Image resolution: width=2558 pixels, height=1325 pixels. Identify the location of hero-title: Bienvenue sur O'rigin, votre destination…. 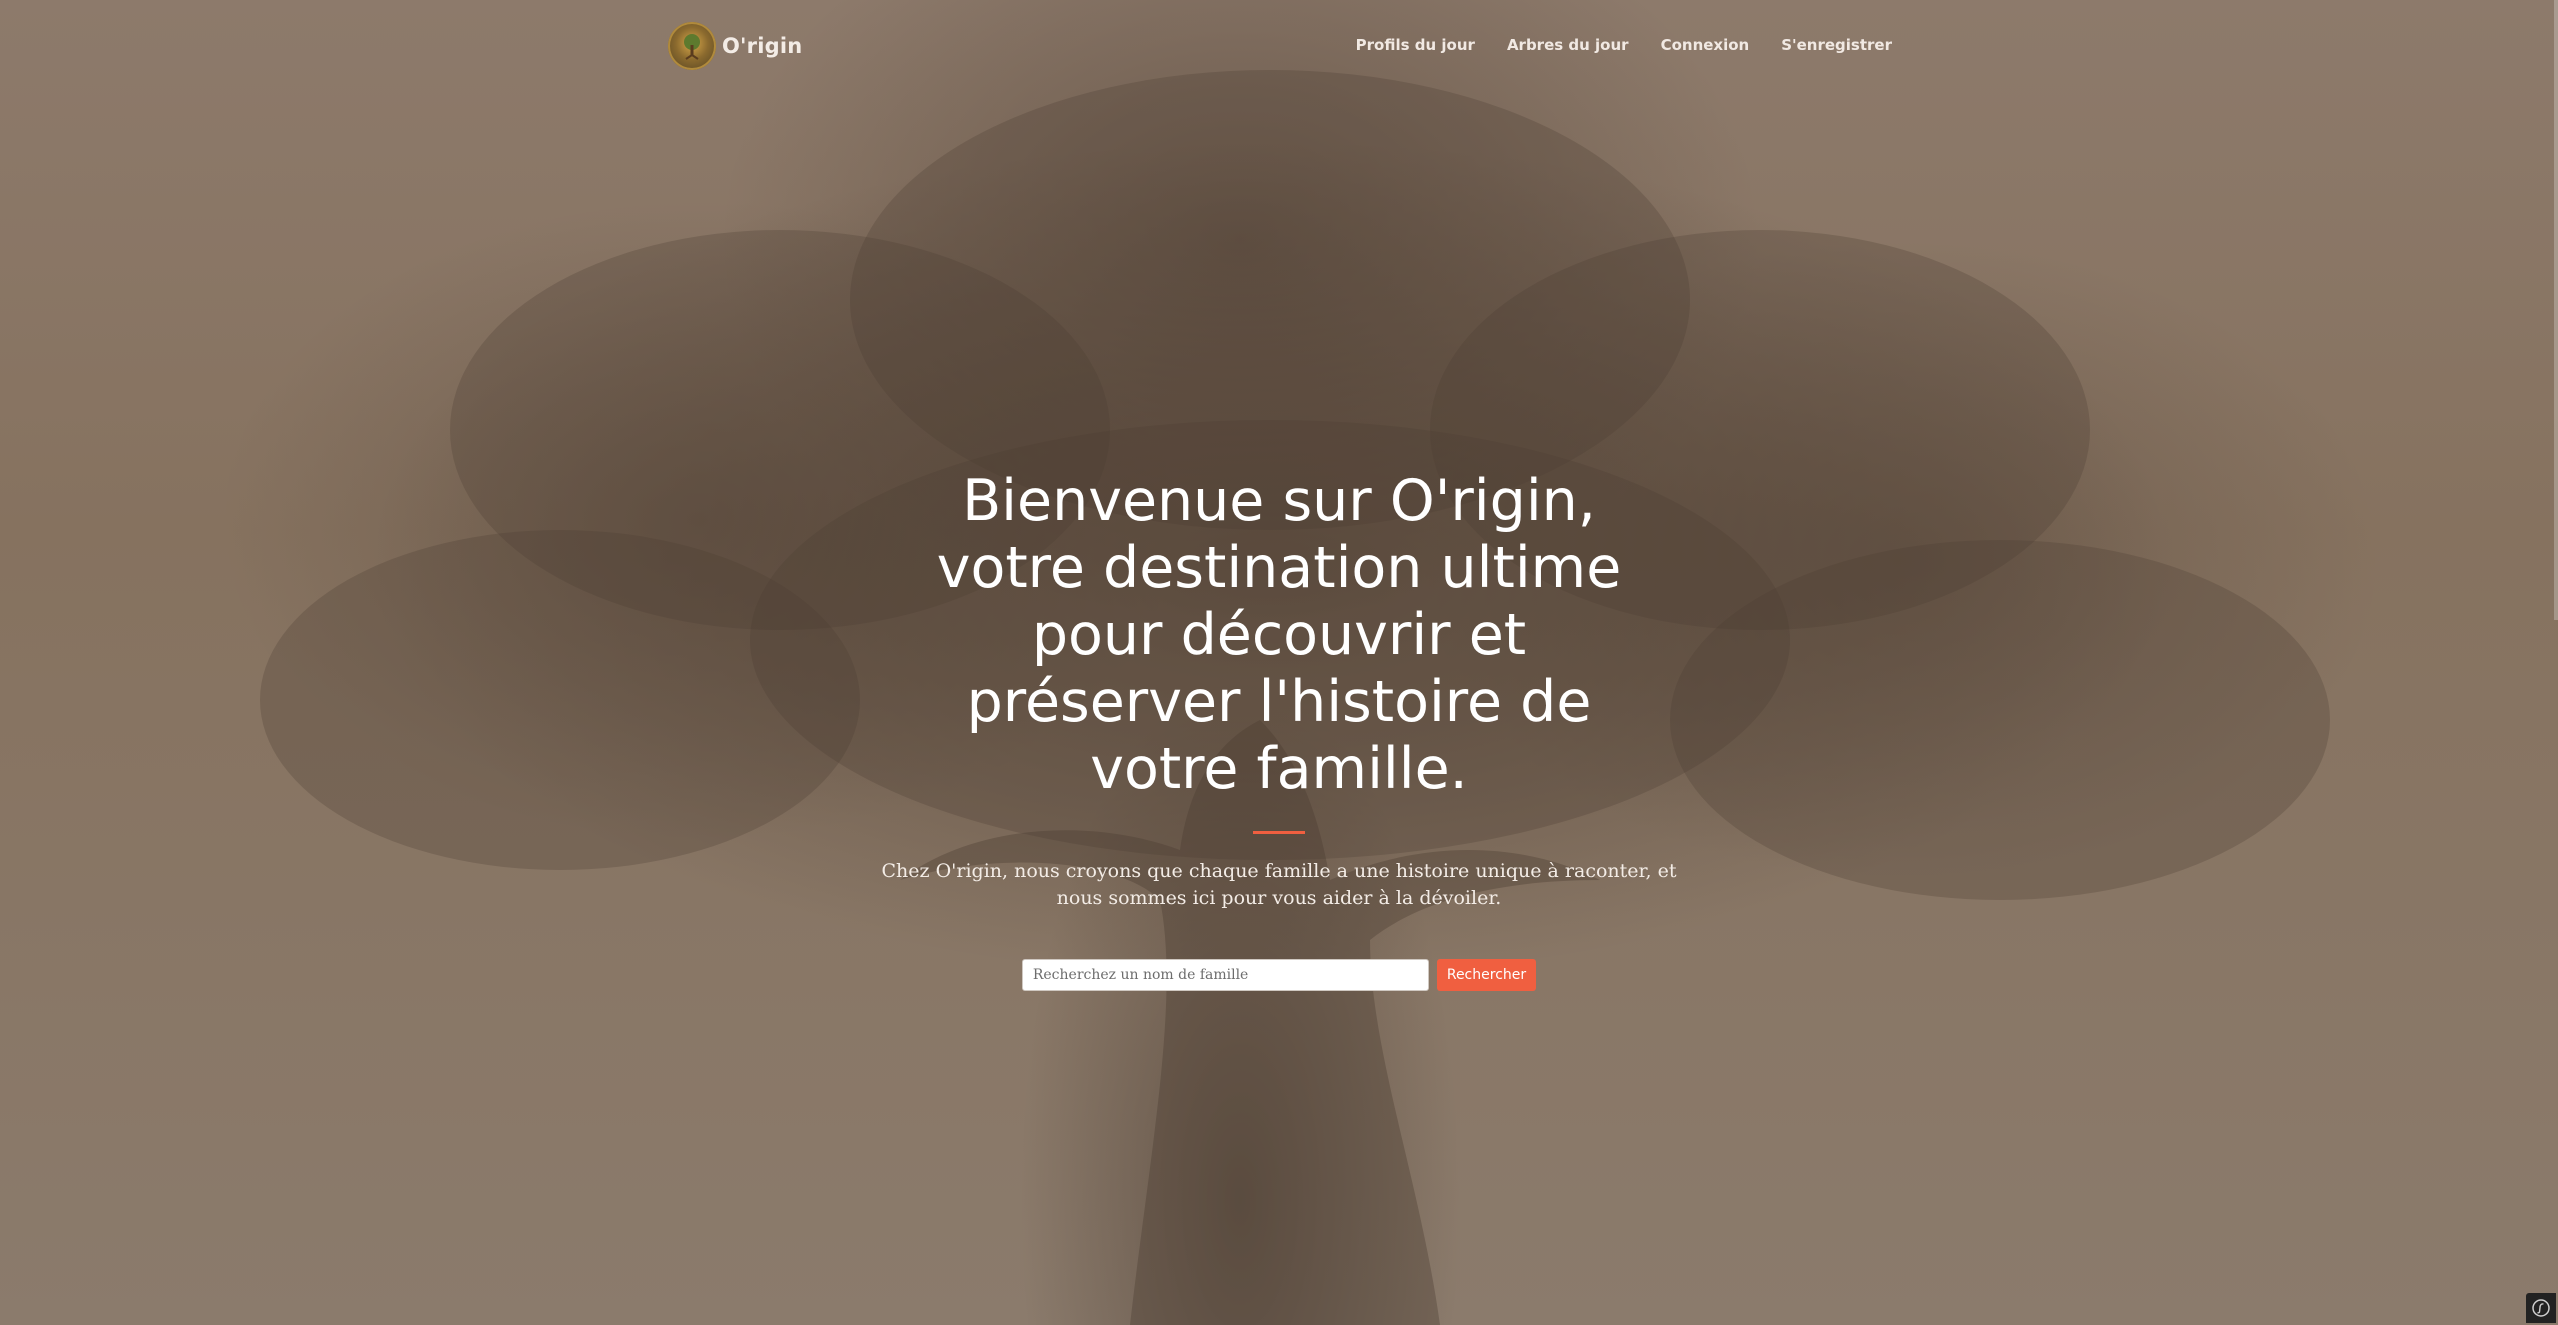
(1279, 635).